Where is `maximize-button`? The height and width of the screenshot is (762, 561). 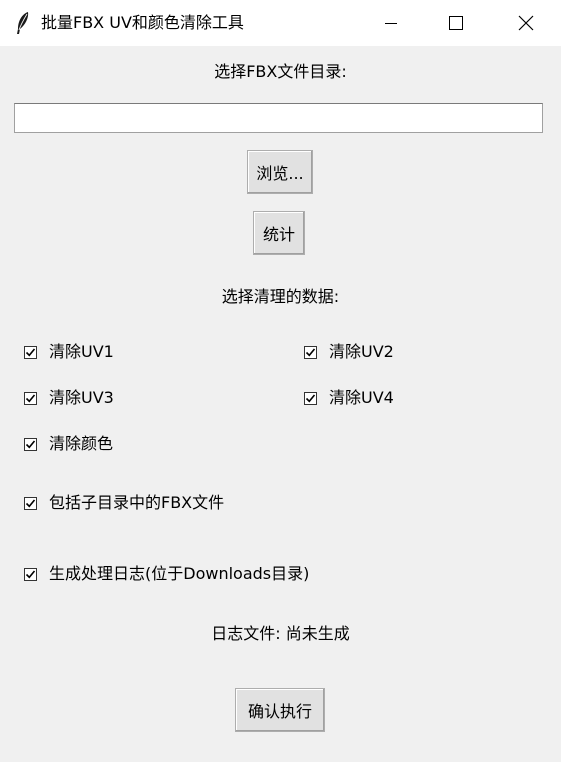
maximize-button is located at coordinates (456, 23).